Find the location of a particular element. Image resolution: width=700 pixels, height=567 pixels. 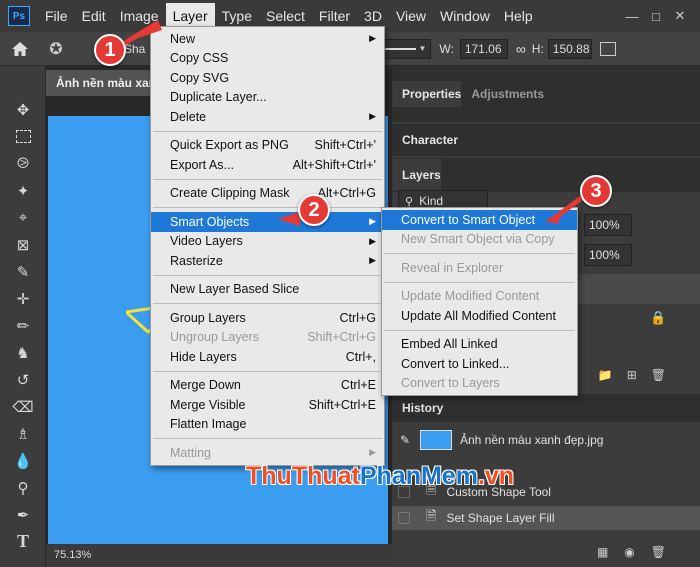

group-folder-icon: 📁 is located at coordinates (605, 375).